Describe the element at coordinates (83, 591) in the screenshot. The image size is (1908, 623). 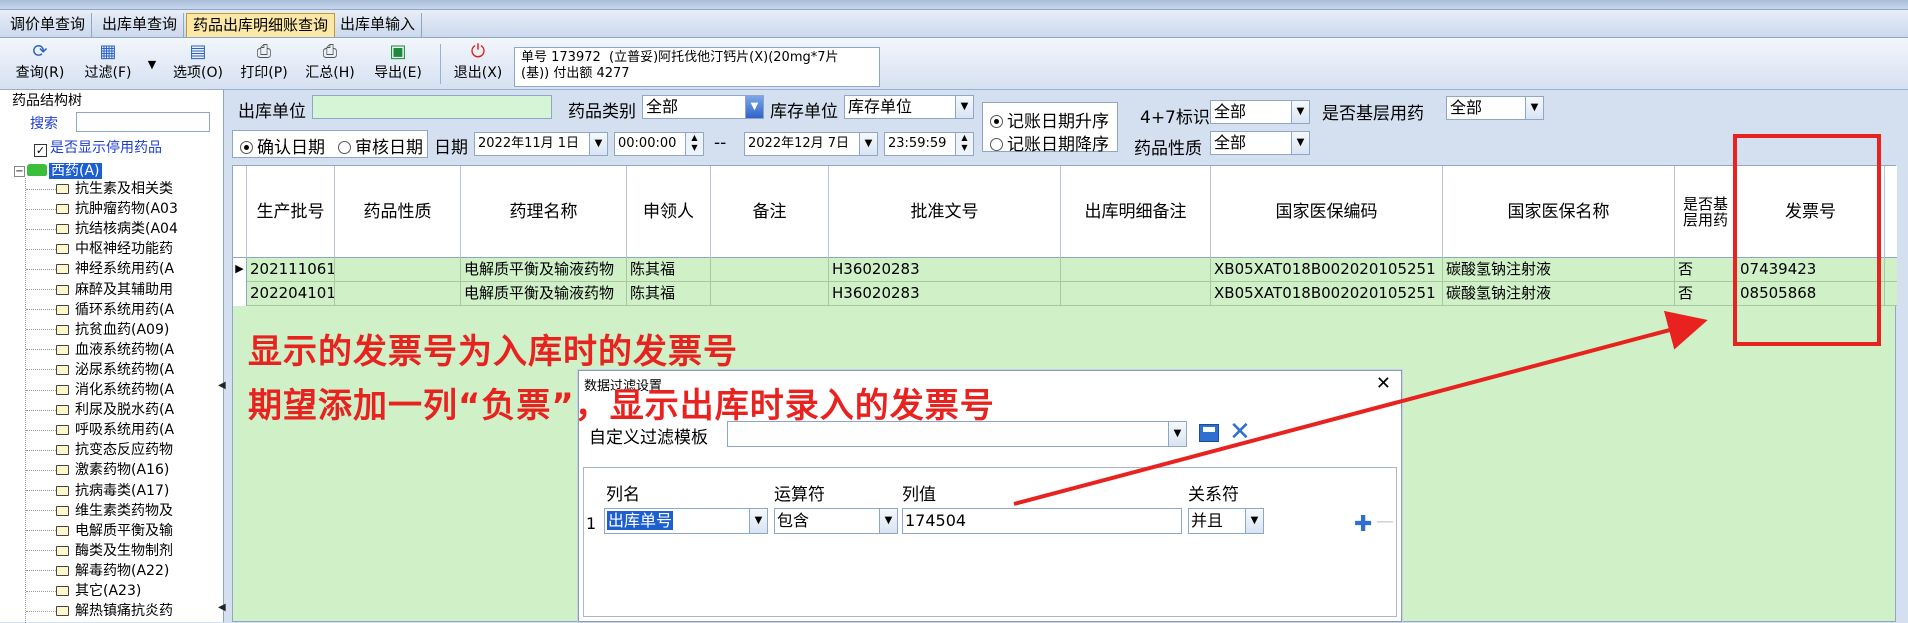
I see `tree-item: 其它(A23)` at that location.